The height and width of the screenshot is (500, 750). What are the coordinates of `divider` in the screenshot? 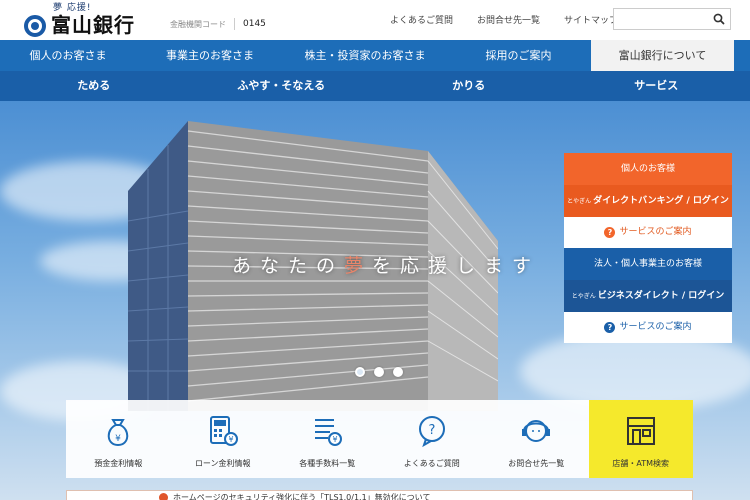 It's located at (234, 24).